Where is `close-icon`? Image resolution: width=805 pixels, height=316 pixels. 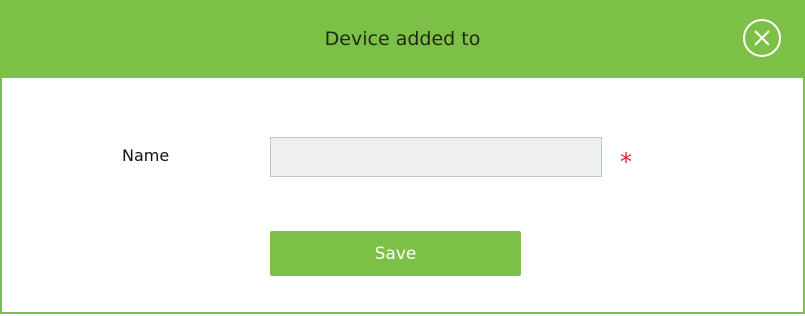
close-icon is located at coordinates (762, 38).